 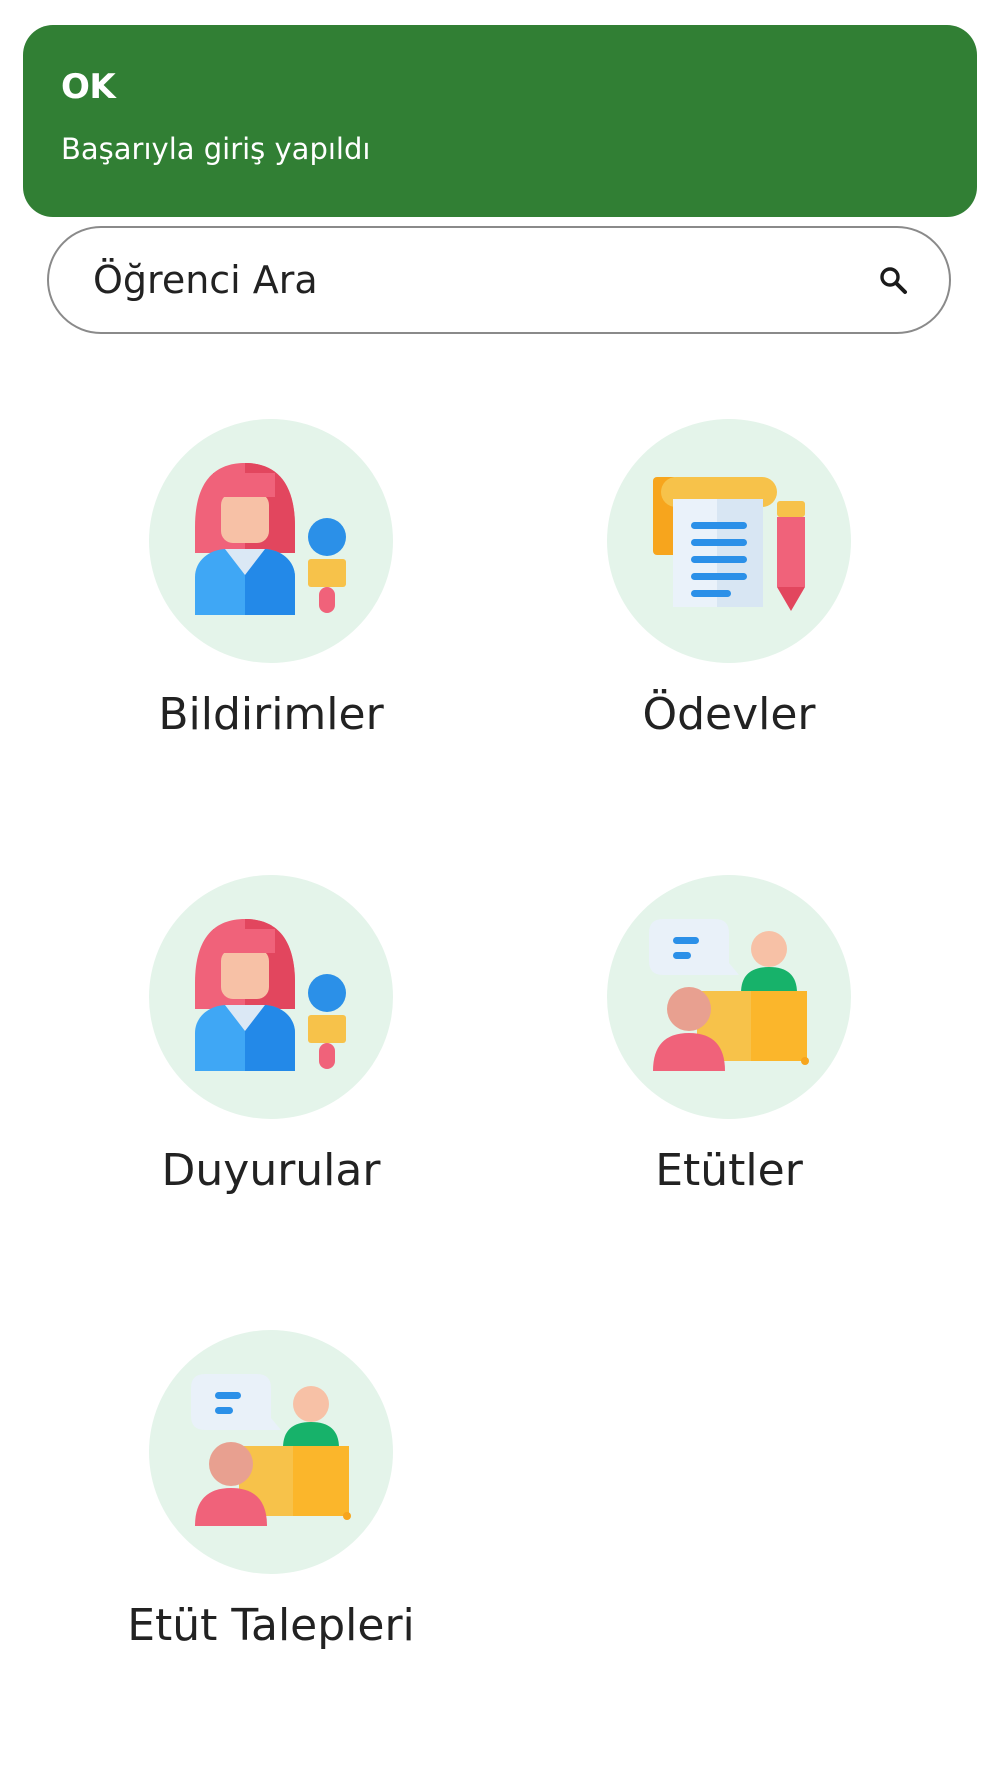 I want to click on menu-item-duyurular: Duyurular, so click(x=271, y=1065).